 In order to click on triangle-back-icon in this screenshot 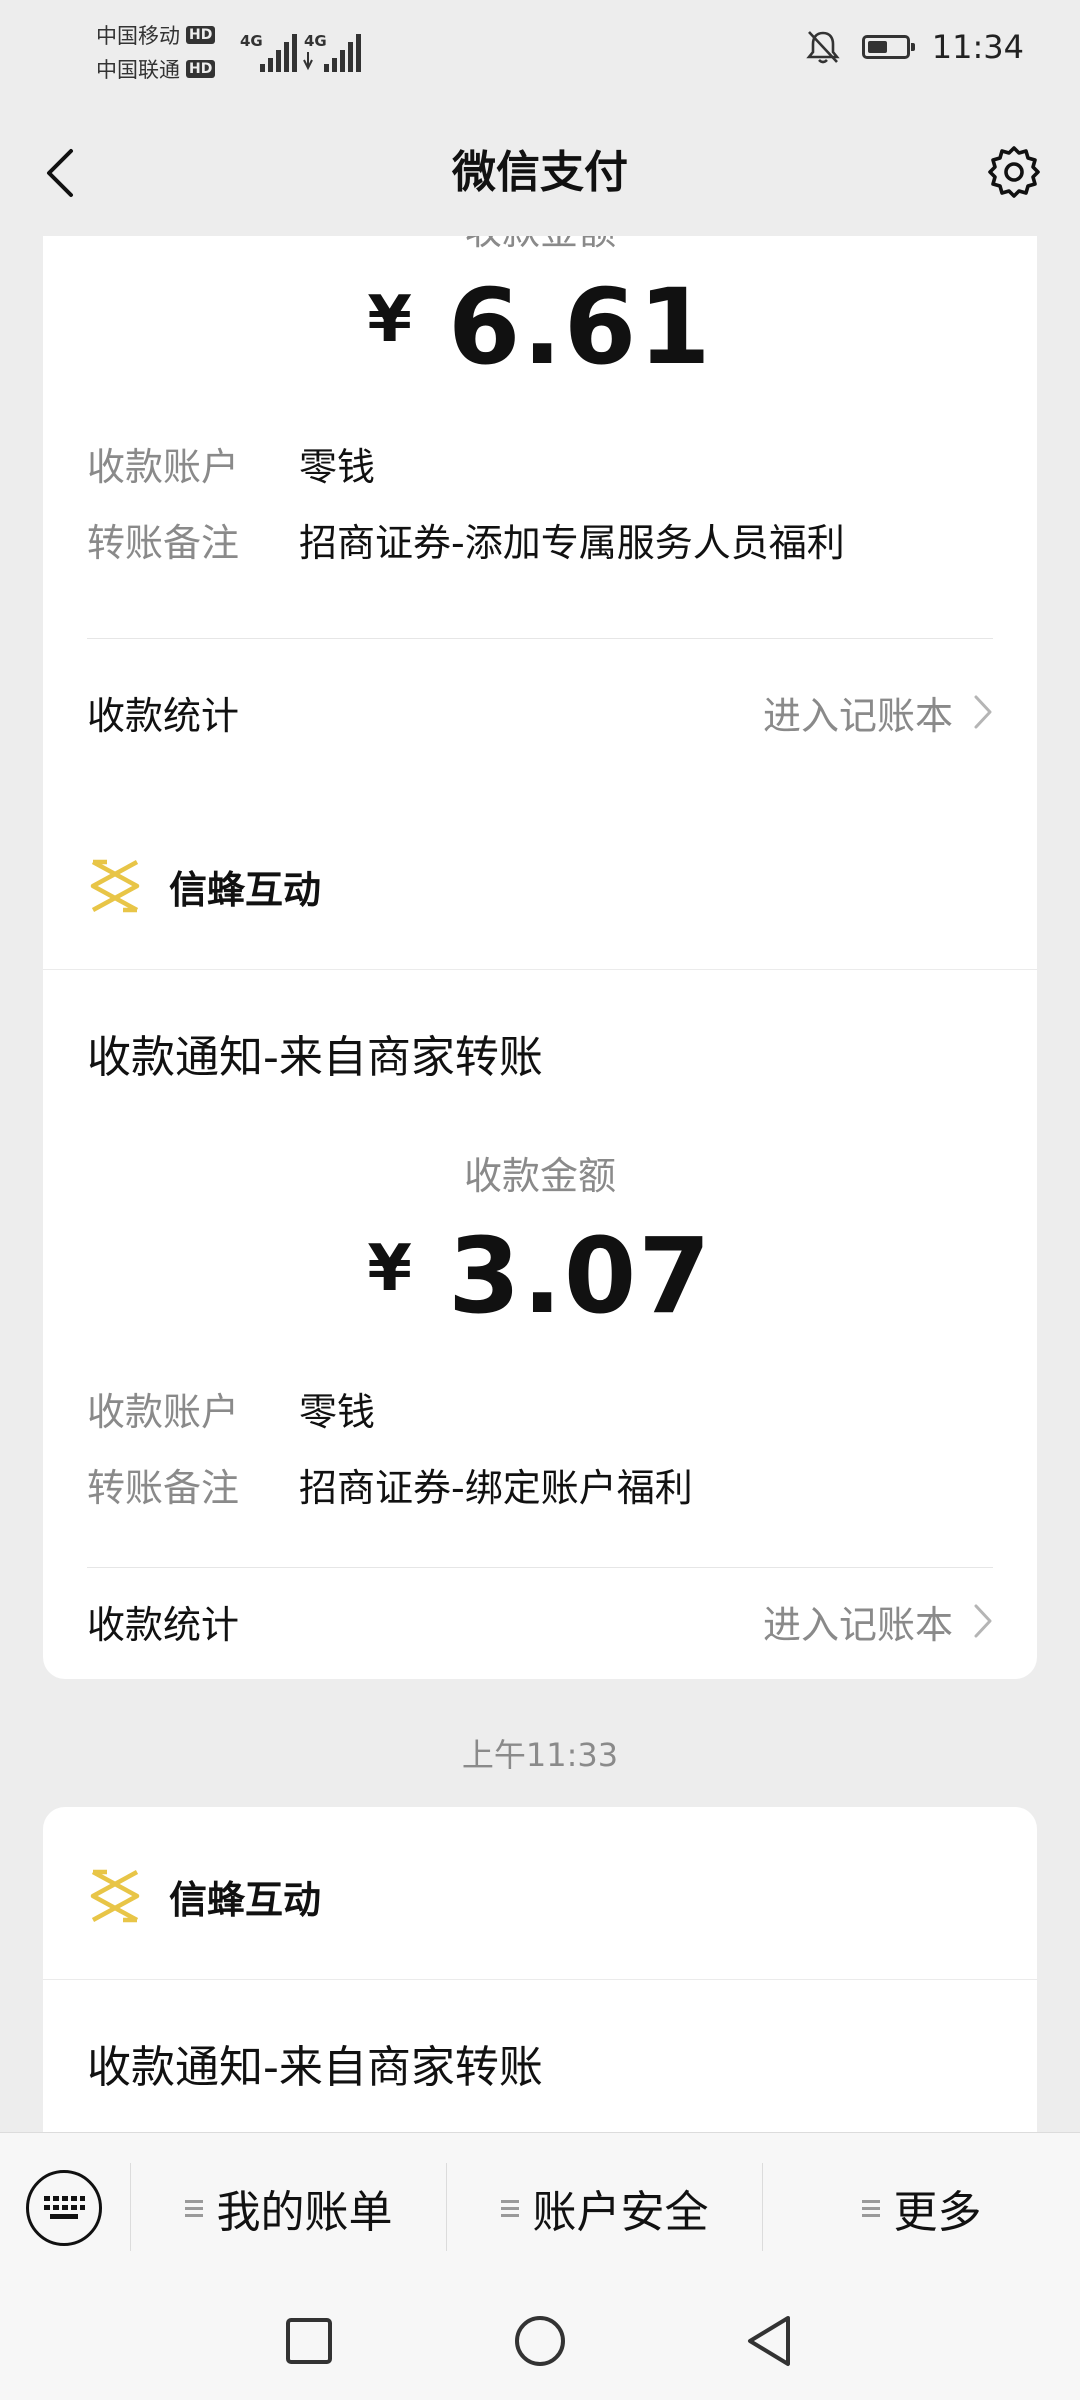, I will do `click(769, 2341)`.